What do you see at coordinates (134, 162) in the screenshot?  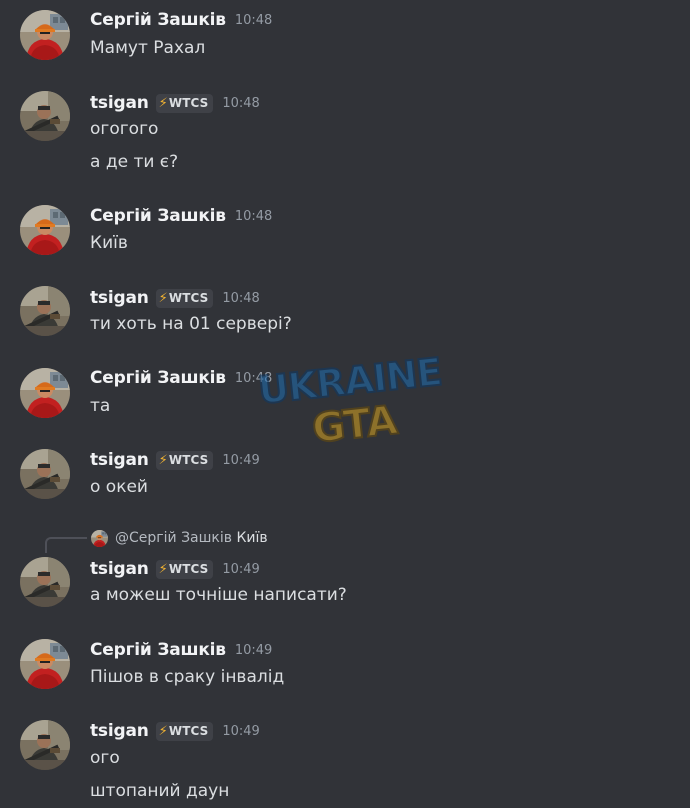 I see `message-text: а де ти є?` at bounding box center [134, 162].